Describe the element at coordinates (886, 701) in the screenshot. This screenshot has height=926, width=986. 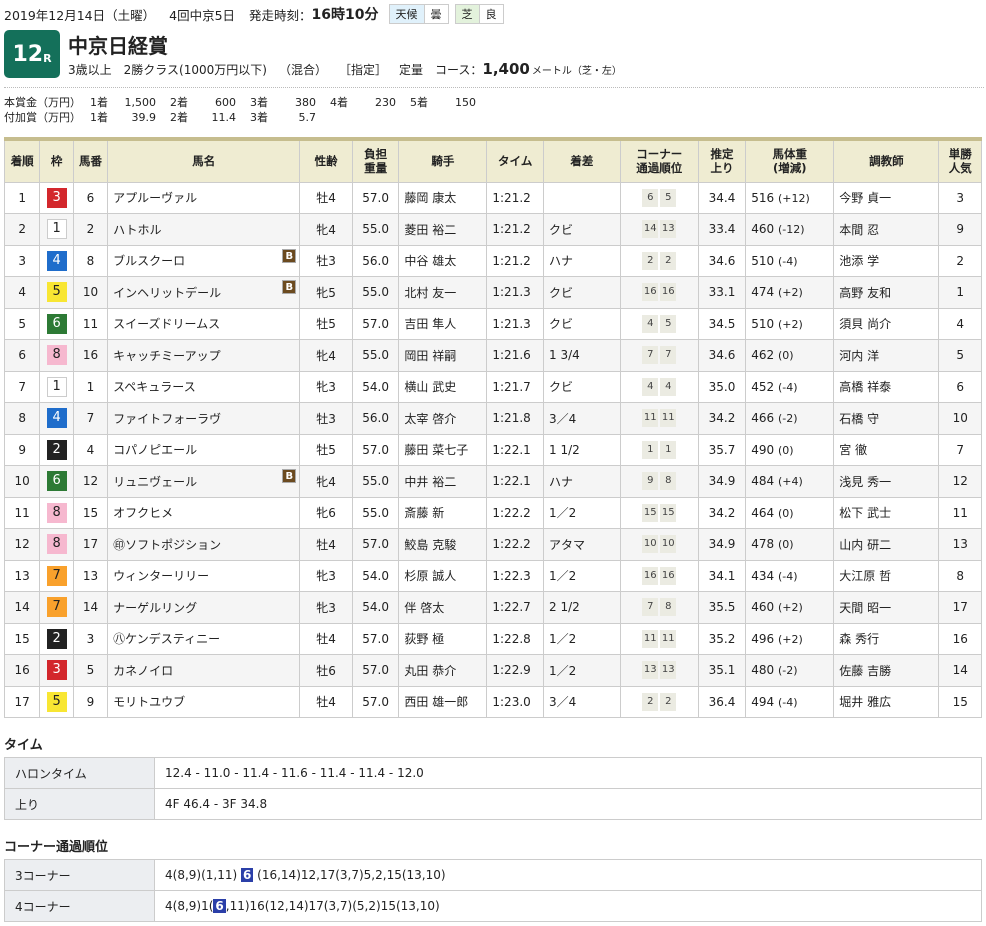
I see `trainer-link: 堀井 雅広` at that location.